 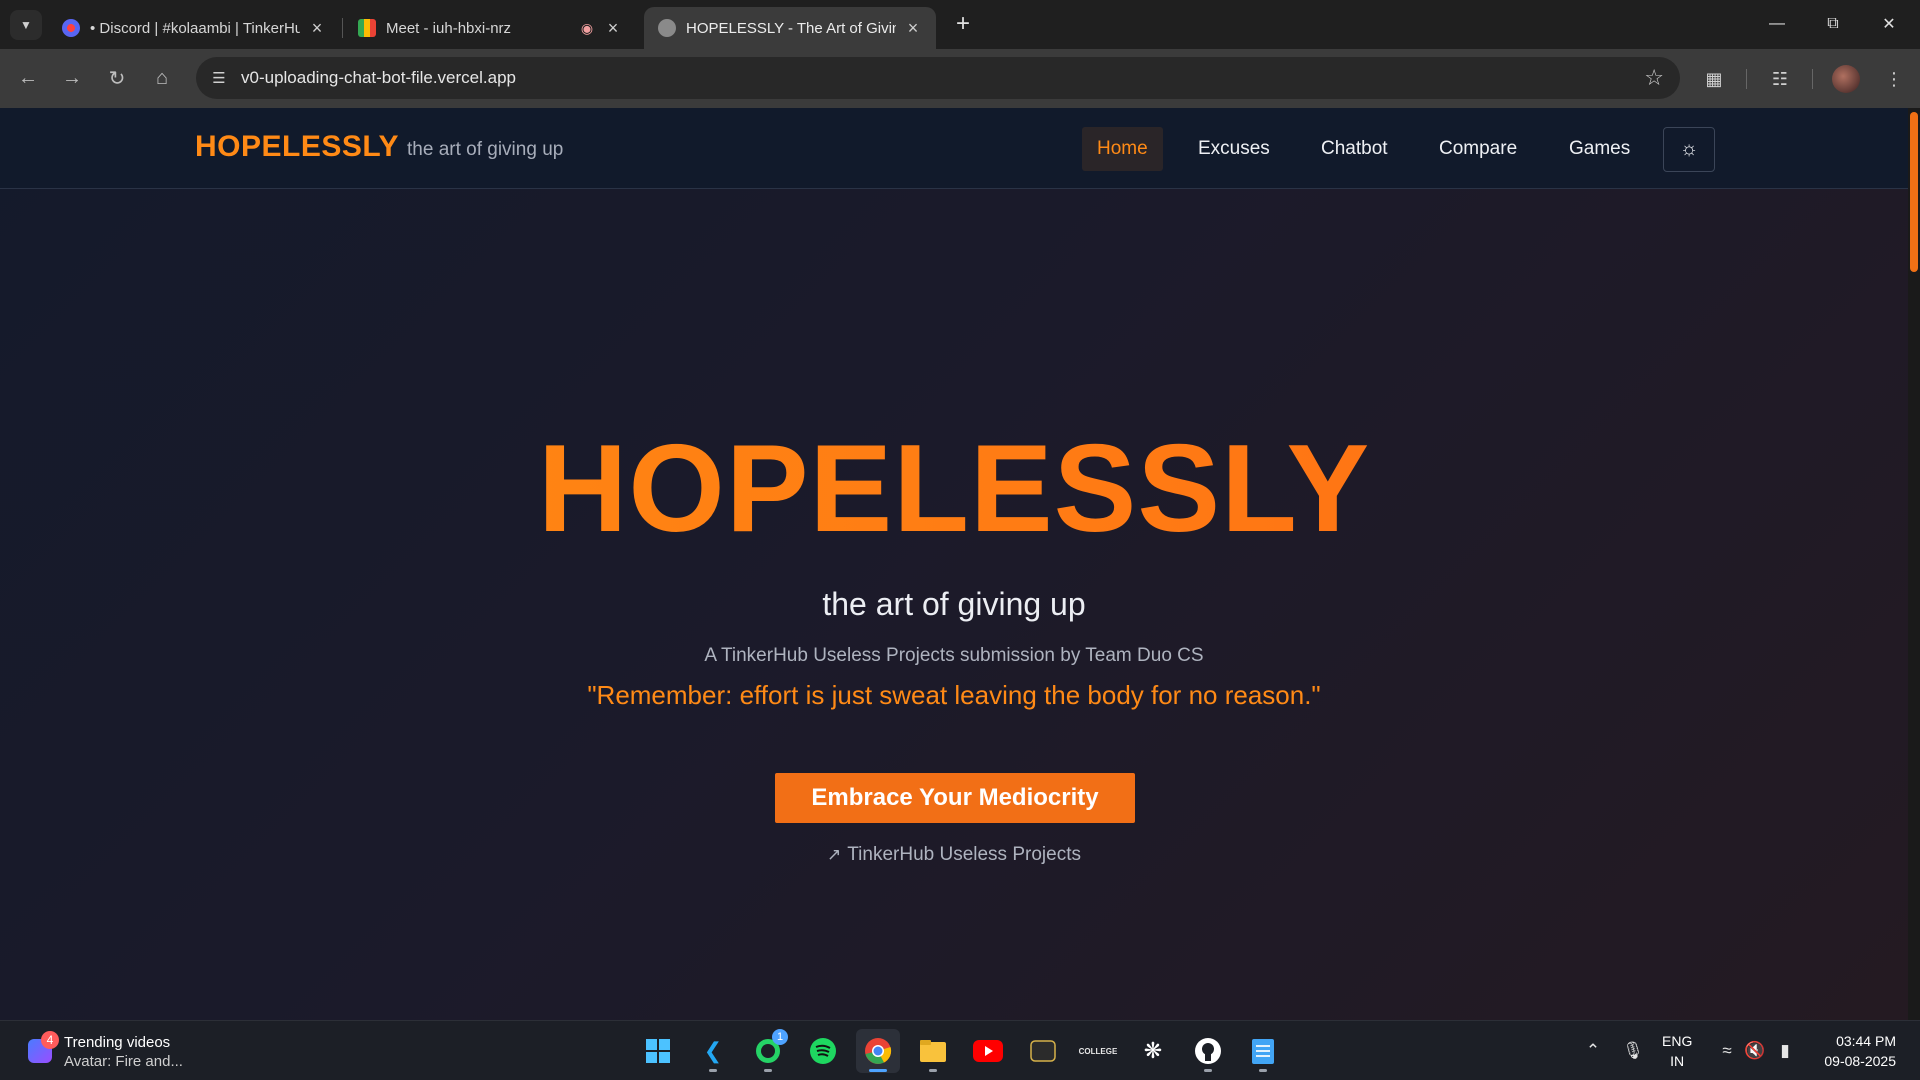 What do you see at coordinates (933, 1051) in the screenshot?
I see `file-explorer-icon` at bounding box center [933, 1051].